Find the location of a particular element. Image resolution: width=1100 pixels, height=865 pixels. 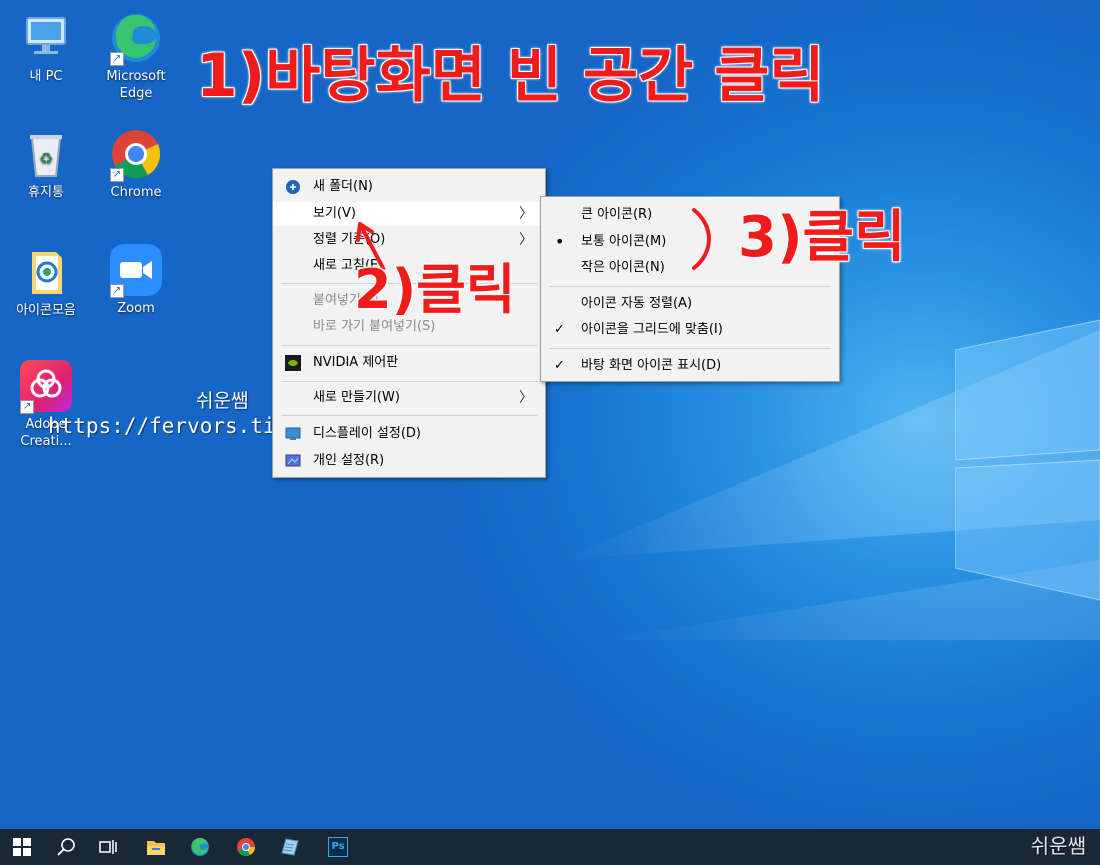

edge-icon is located at coordinates (200, 846).